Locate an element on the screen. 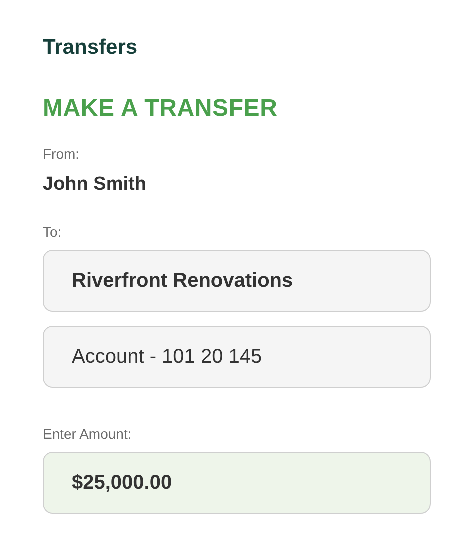 The height and width of the screenshot is (552, 471). page-title: Transfers is located at coordinates (91, 48).